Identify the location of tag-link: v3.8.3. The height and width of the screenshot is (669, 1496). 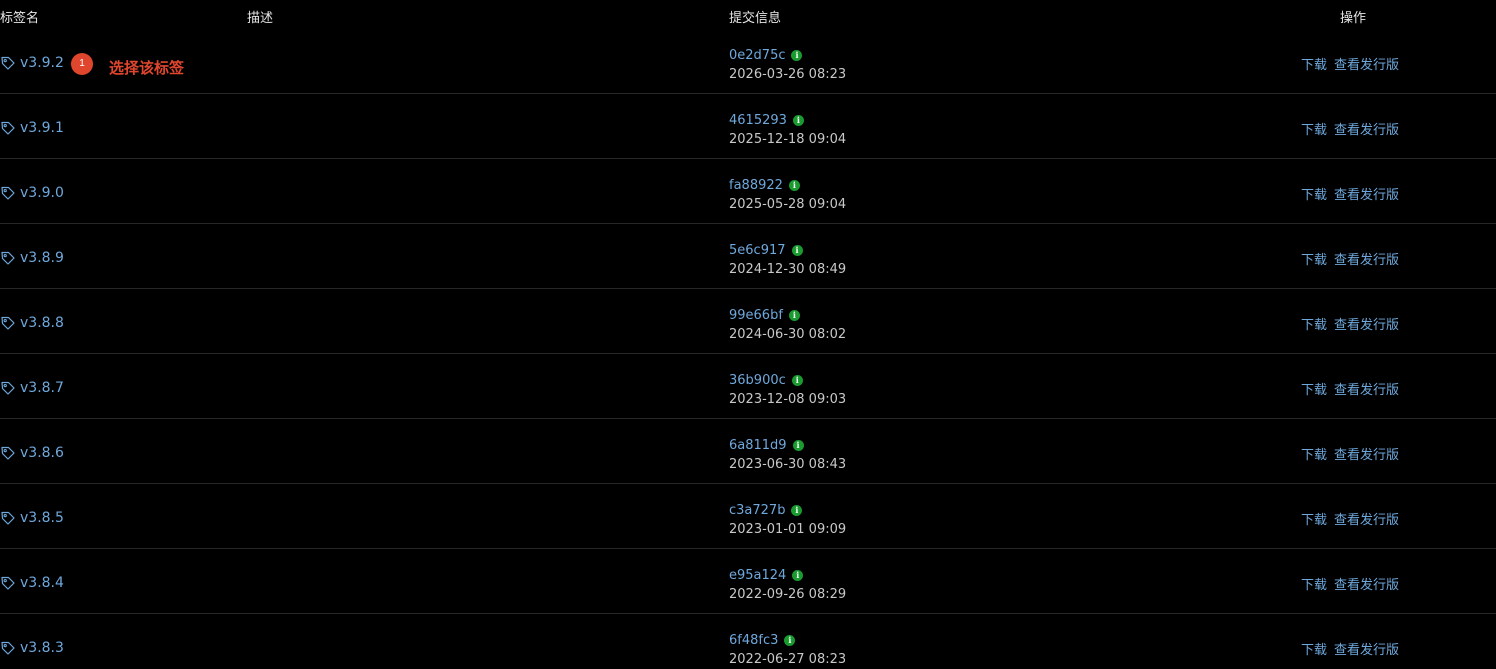
(42, 648).